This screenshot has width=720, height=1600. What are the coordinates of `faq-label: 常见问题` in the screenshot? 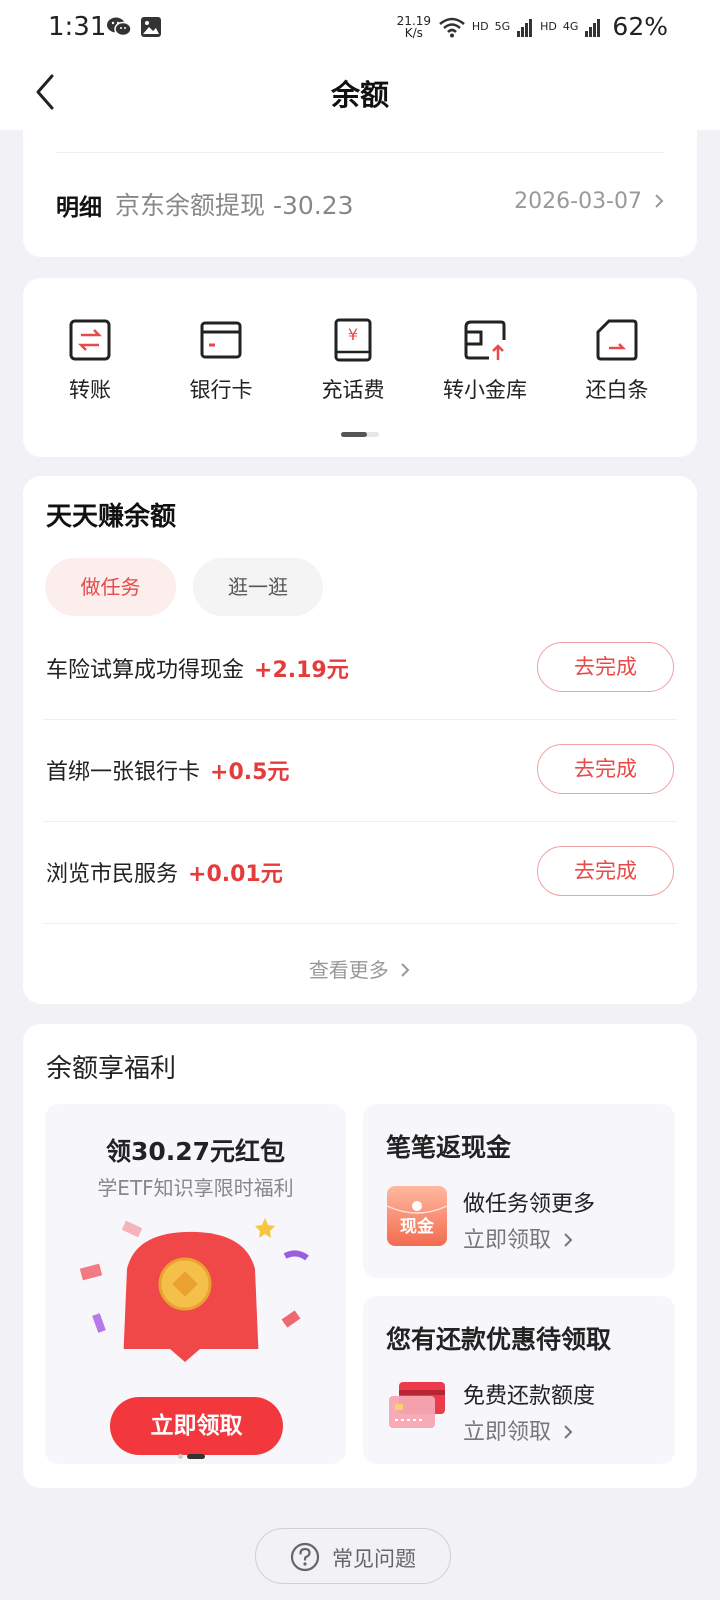 It's located at (374, 1559).